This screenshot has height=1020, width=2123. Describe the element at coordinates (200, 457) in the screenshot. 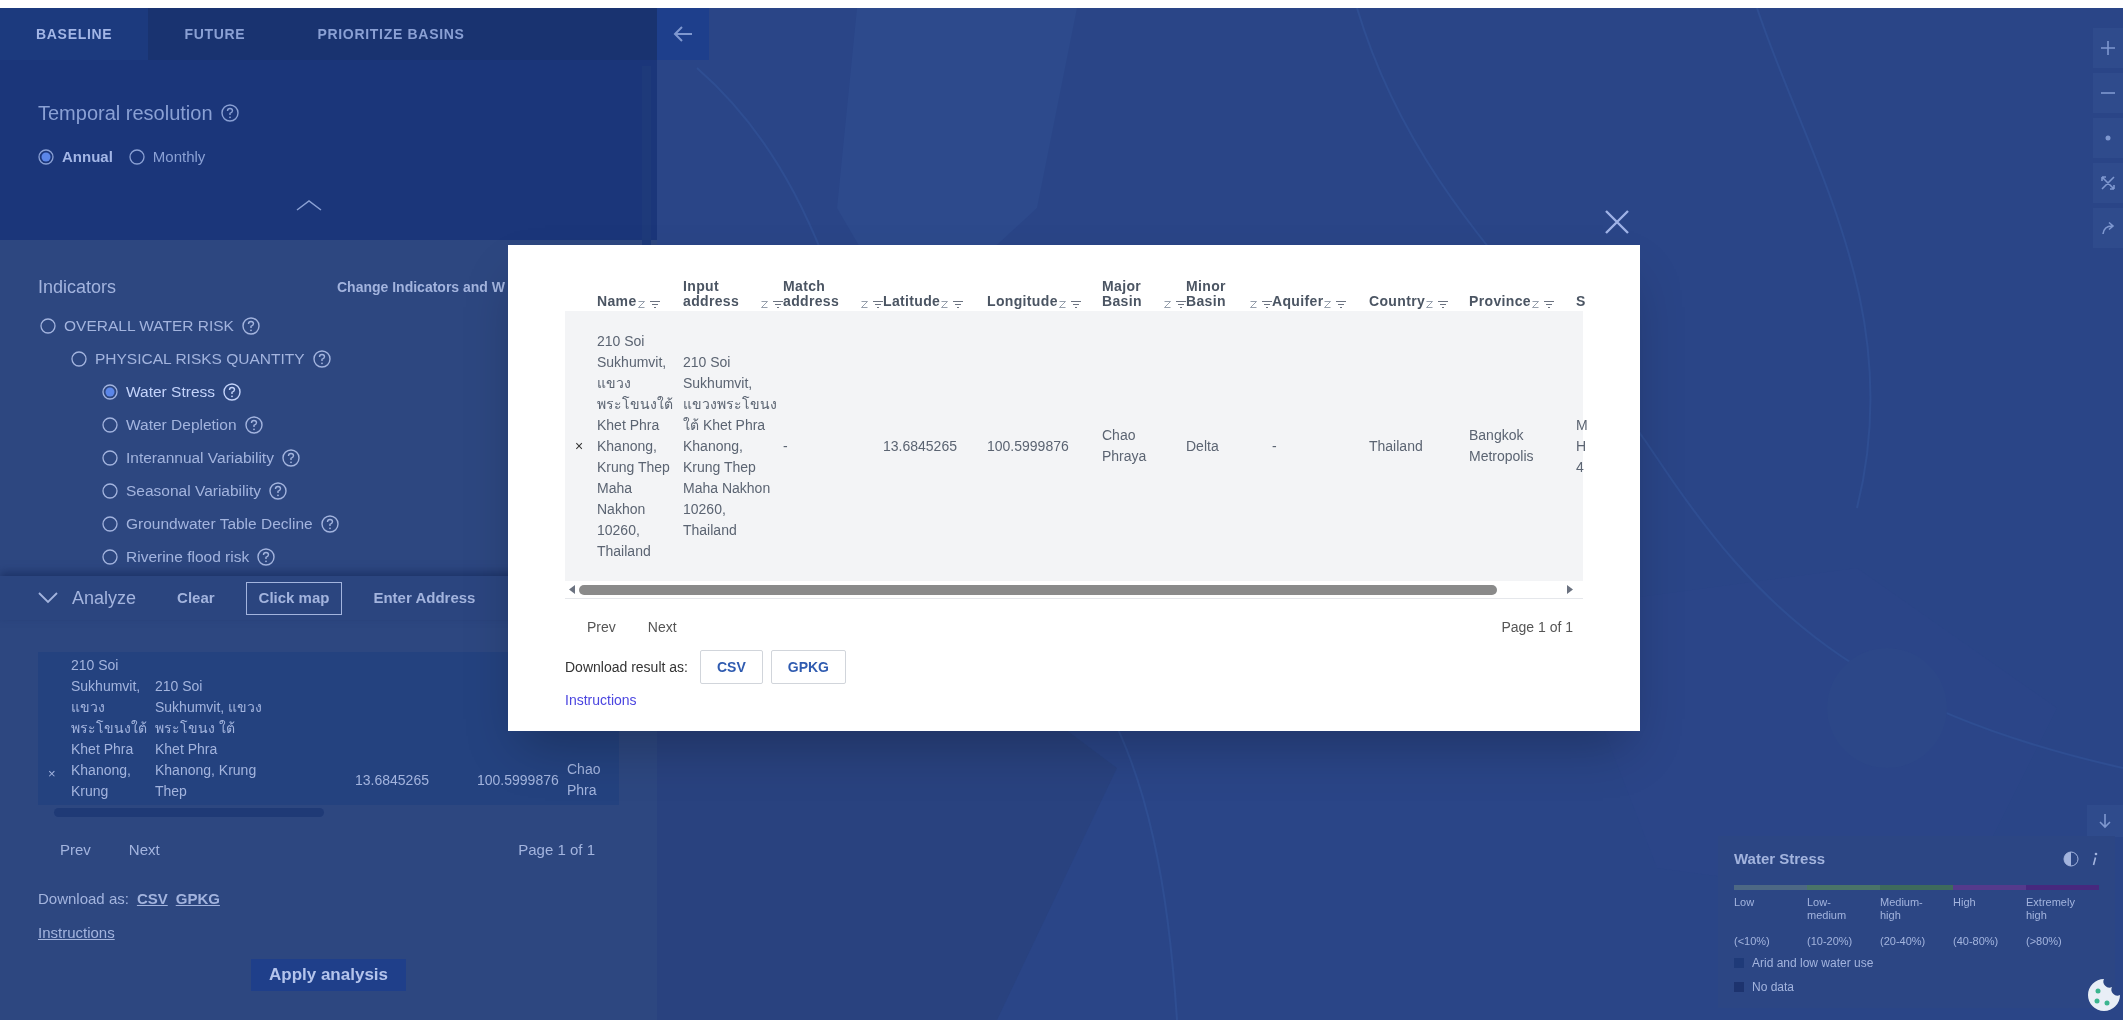

I see `indicator-option: Interannual Variability` at that location.